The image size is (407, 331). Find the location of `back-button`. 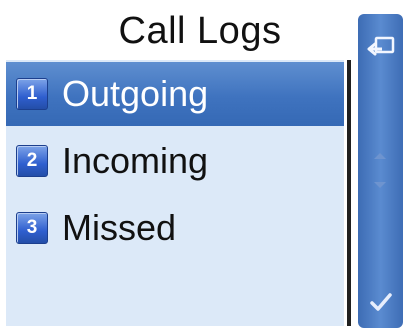

back-button is located at coordinates (380, 47).